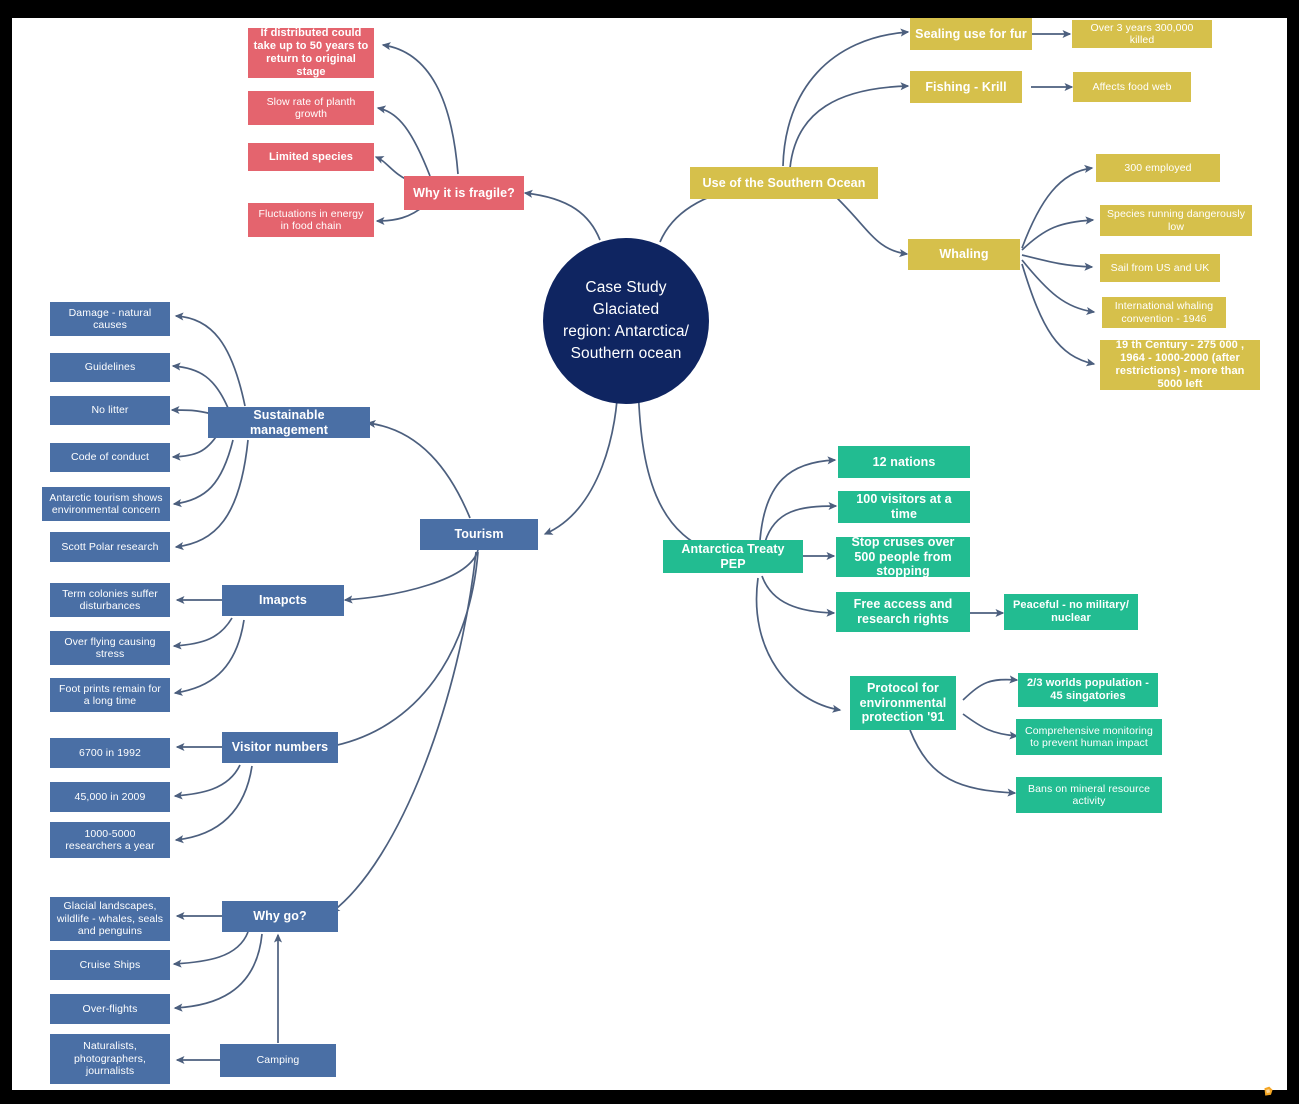 Image resolution: width=1299 pixels, height=1104 pixels. I want to click on node-fishing-krill: Fishing - Krill, so click(966, 87).